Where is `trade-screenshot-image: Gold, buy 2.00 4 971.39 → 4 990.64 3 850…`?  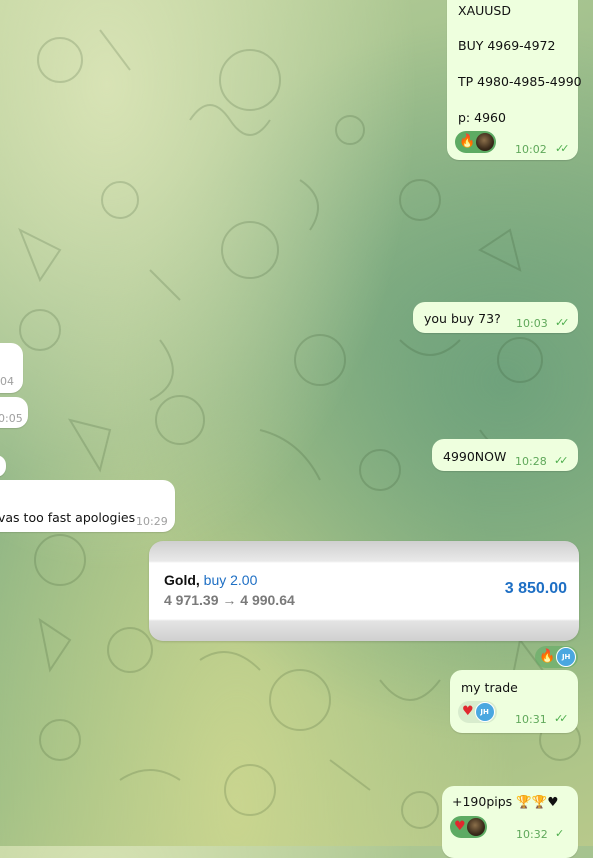 trade-screenshot-image: Gold, buy 2.00 4 971.39 → 4 990.64 3 850… is located at coordinates (364, 591).